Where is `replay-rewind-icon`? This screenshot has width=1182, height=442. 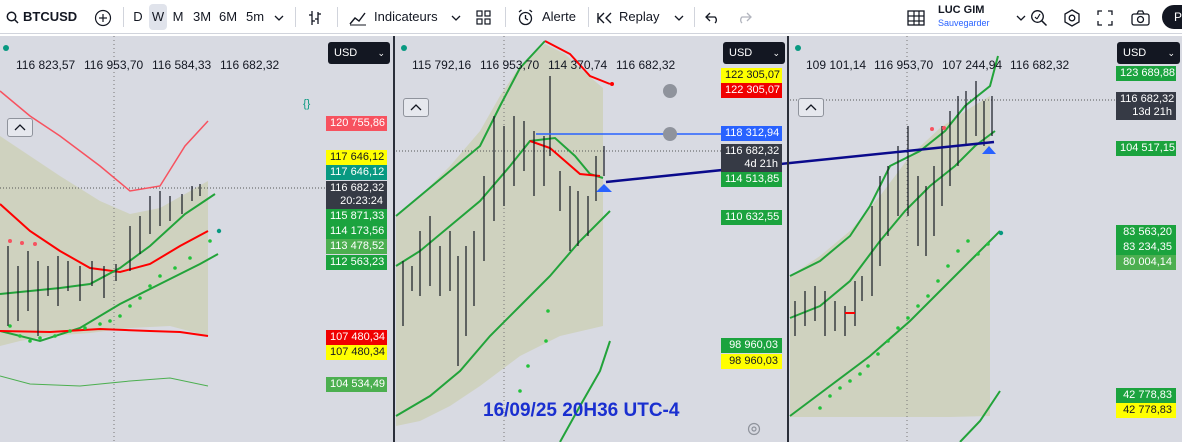 replay-rewind-icon is located at coordinates (606, 17).